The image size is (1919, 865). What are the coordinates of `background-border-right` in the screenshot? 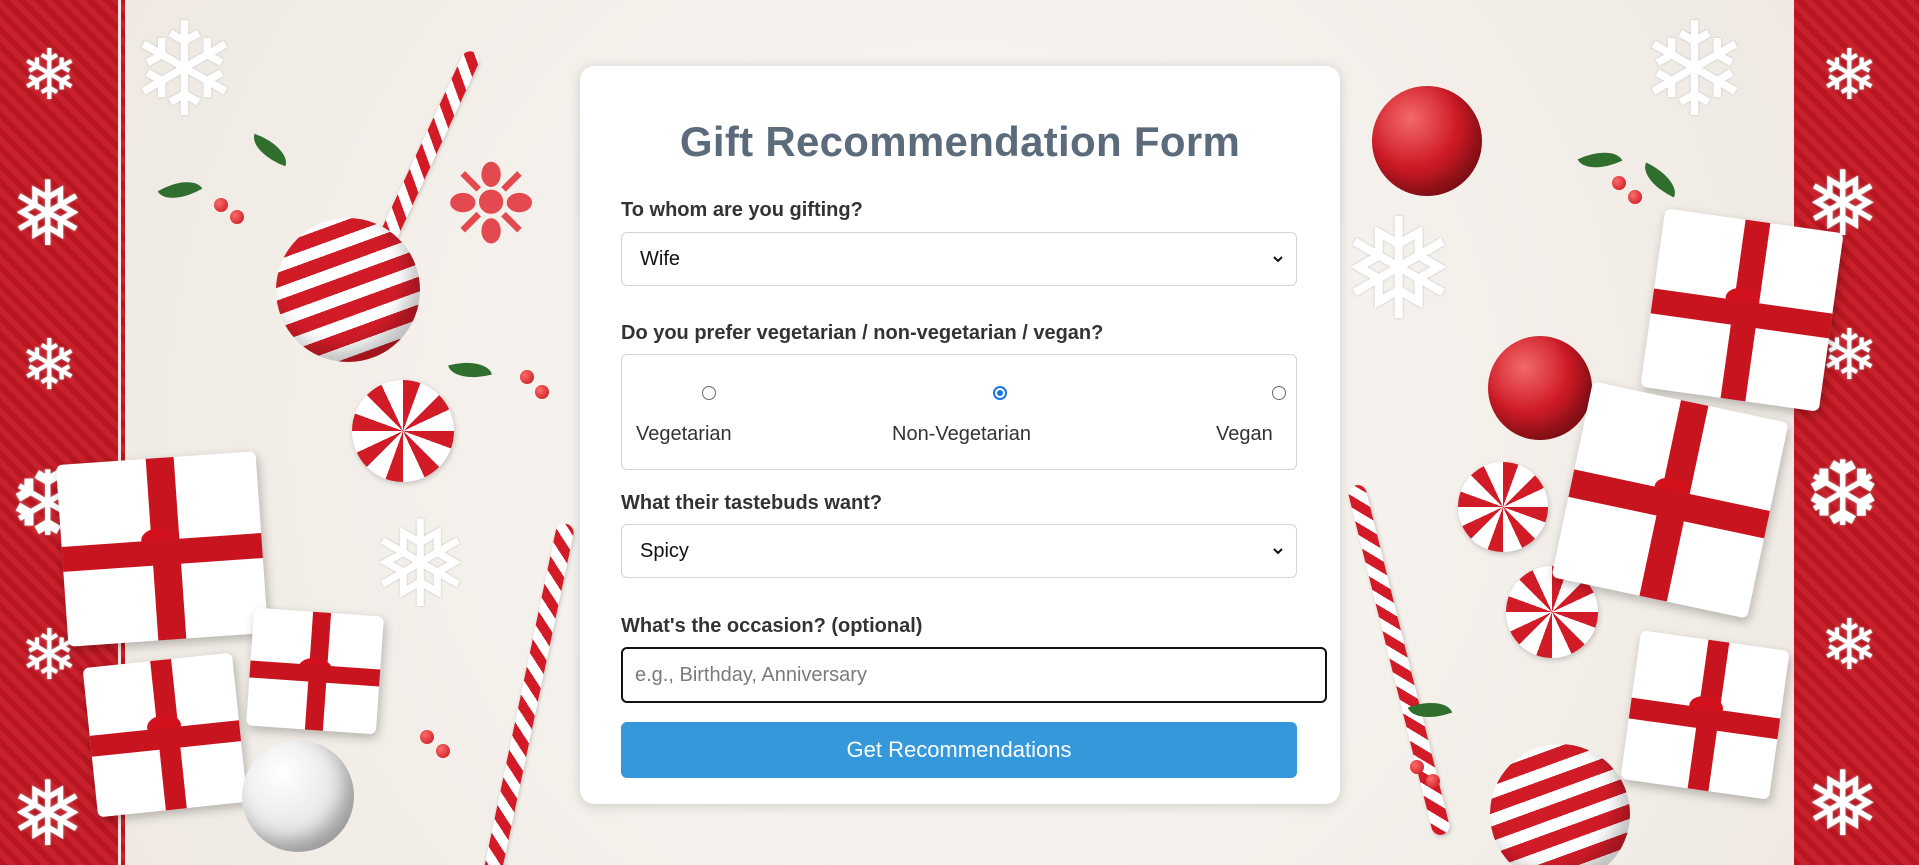 It's located at (1856, 432).